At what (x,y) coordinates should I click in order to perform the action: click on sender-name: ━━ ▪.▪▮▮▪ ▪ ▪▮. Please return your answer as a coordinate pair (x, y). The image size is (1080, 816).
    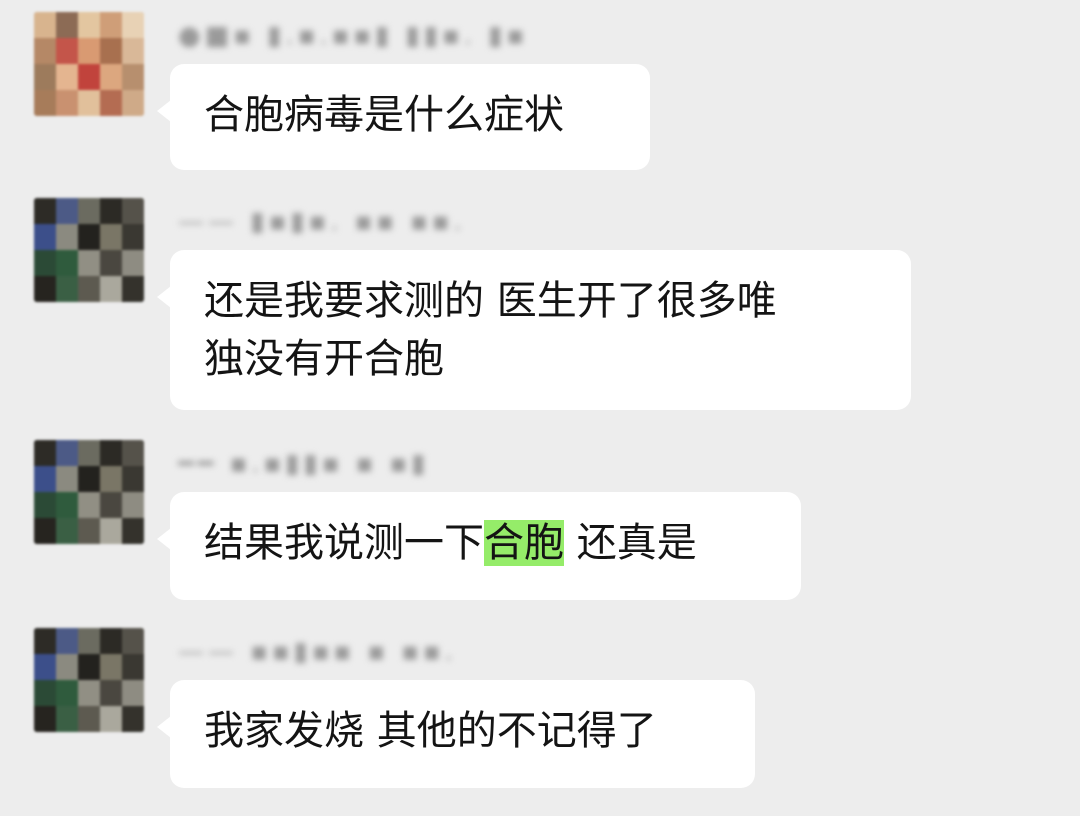
    Looking at the image, I should click on (304, 464).